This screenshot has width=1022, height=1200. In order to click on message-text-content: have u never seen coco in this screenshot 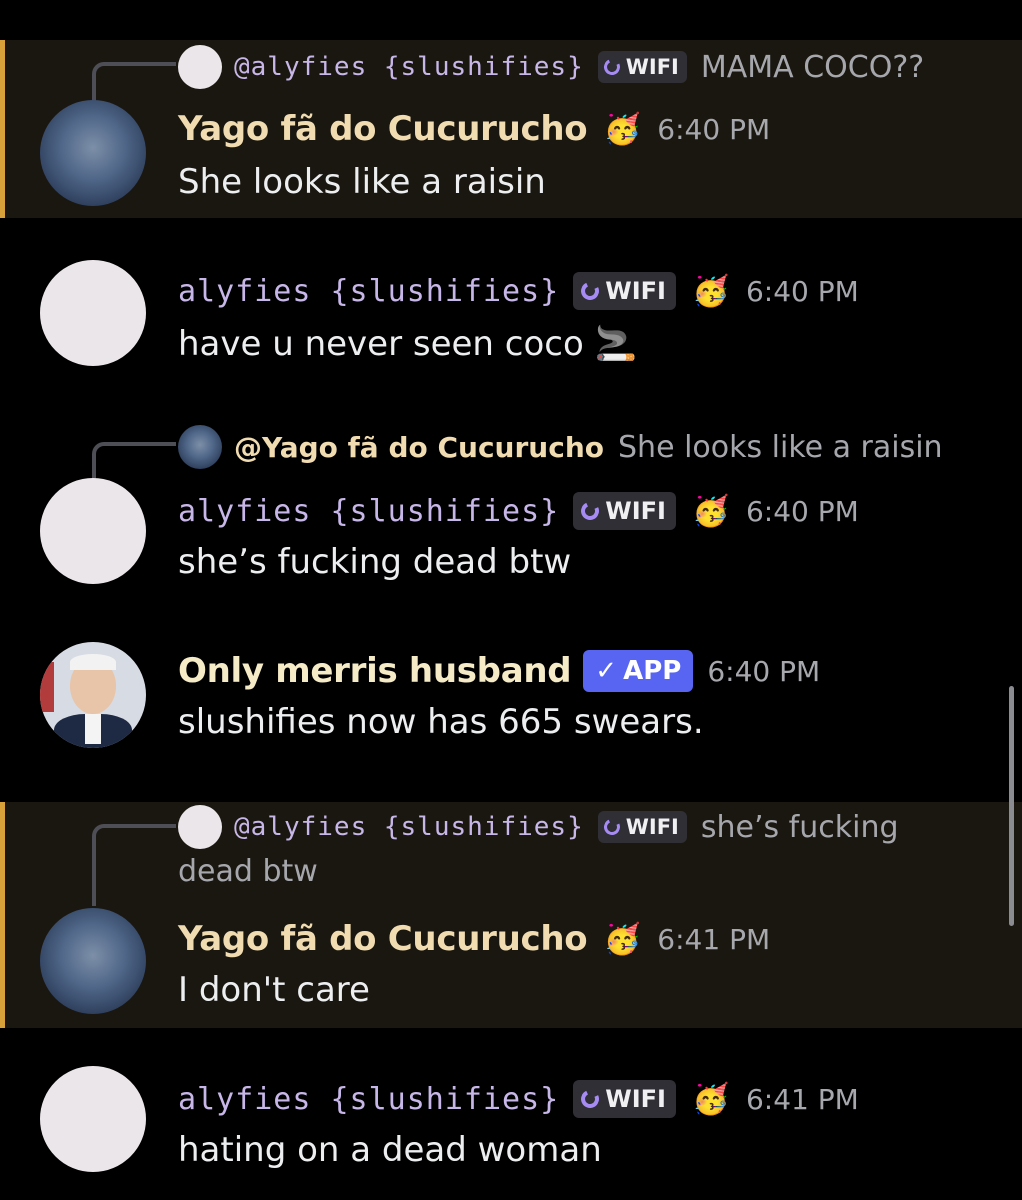, I will do `click(381, 344)`.